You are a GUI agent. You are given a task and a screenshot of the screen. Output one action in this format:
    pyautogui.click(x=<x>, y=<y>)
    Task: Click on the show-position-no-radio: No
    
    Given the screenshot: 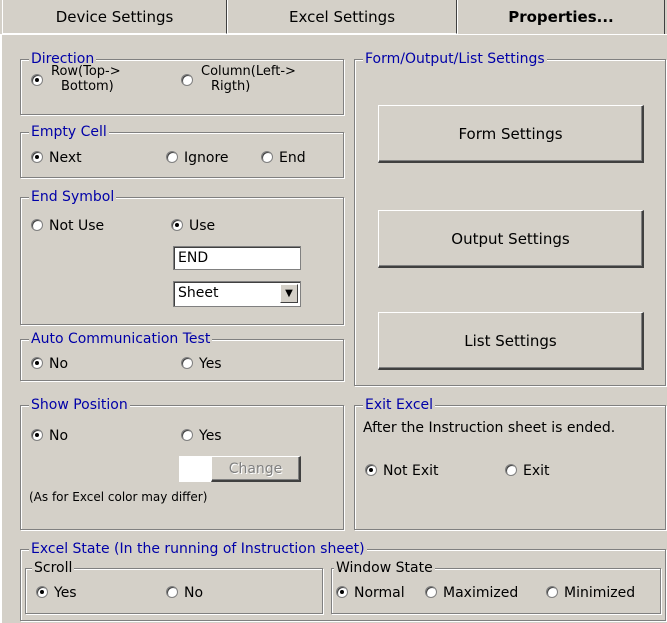 What is the action you would take?
    pyautogui.click(x=49, y=436)
    